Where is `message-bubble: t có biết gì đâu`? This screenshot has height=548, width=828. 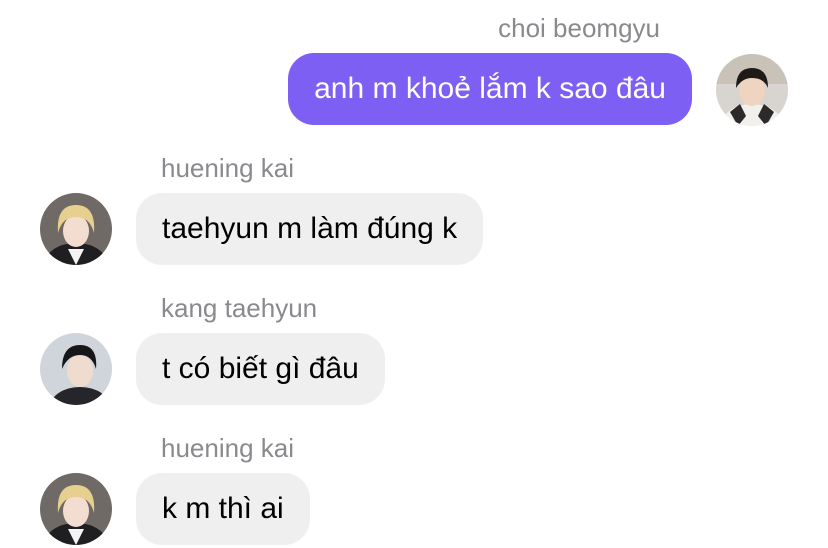
message-bubble: t có biết gì đâu is located at coordinates (260, 369).